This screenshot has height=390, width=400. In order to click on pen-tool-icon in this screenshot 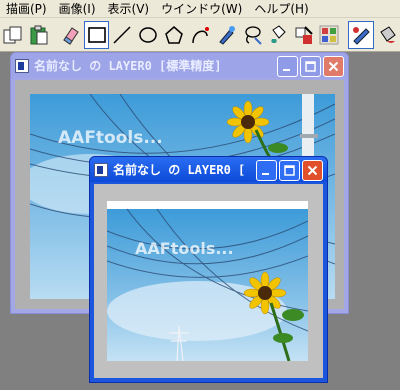, I will do `click(329, 34)`.